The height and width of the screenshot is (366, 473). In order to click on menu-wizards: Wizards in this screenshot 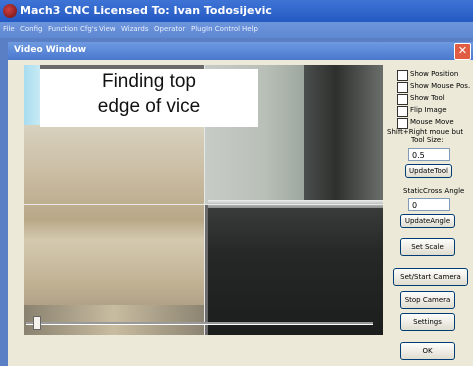, I will do `click(135, 29)`.